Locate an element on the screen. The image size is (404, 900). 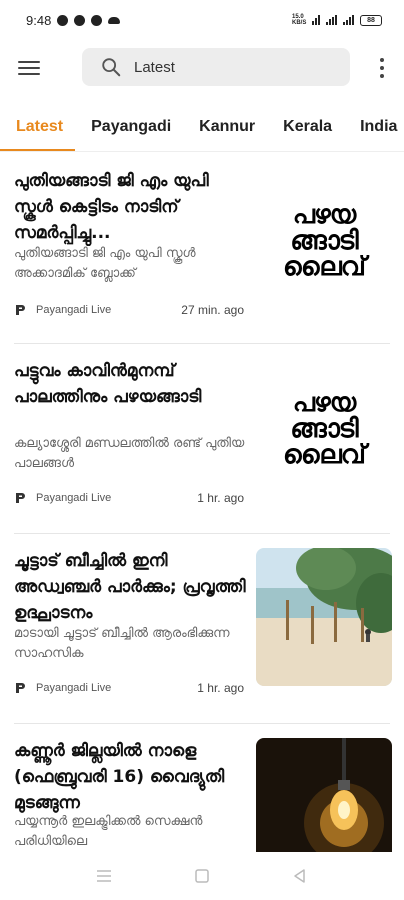
volte-signal-icon is located at coordinates (316, 20).